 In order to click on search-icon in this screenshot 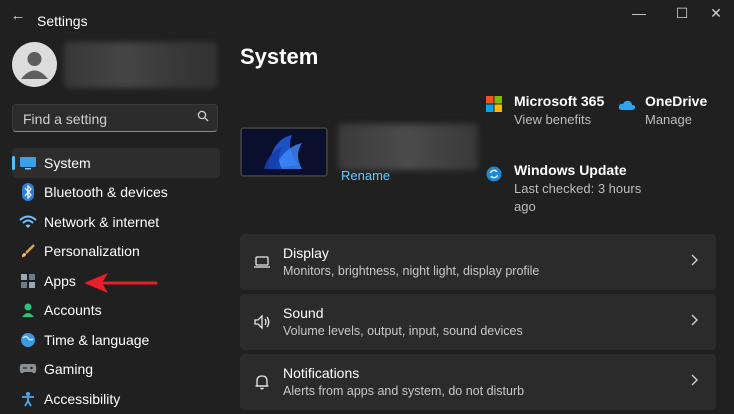, I will do `click(203, 118)`.